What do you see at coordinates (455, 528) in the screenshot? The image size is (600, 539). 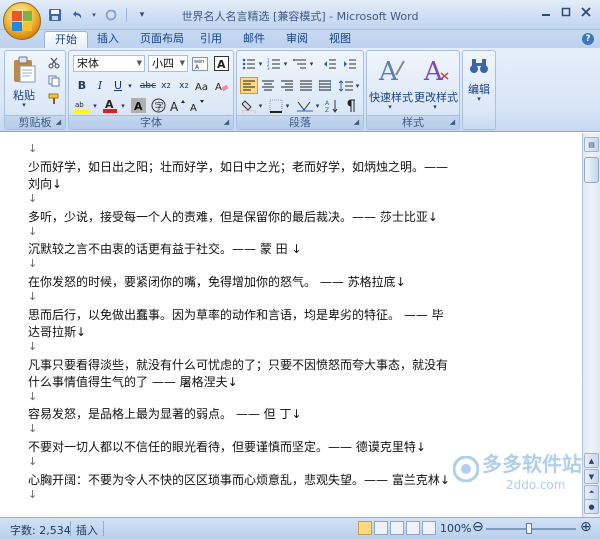 I see `zoom-level: 100%` at bounding box center [455, 528].